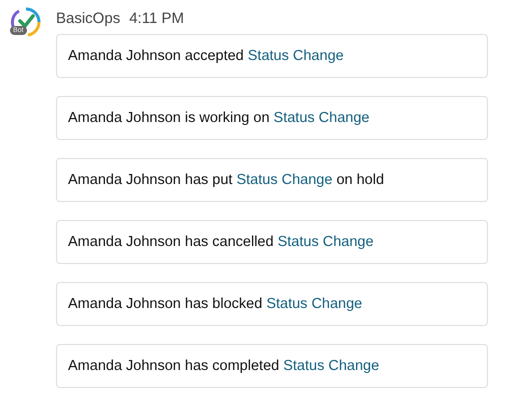 The image size is (532, 402). I want to click on sender-name: BasicOps, so click(88, 18).